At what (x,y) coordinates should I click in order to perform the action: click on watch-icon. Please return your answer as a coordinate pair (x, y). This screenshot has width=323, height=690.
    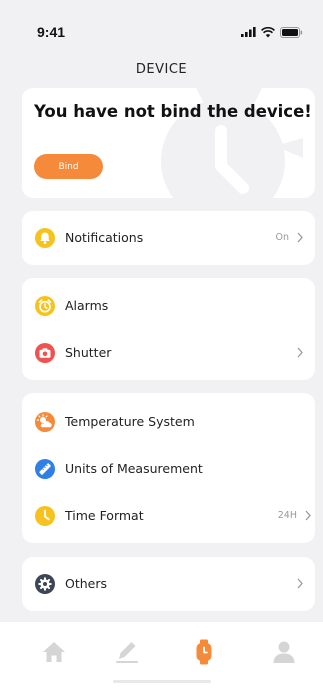
    Looking at the image, I should click on (204, 652).